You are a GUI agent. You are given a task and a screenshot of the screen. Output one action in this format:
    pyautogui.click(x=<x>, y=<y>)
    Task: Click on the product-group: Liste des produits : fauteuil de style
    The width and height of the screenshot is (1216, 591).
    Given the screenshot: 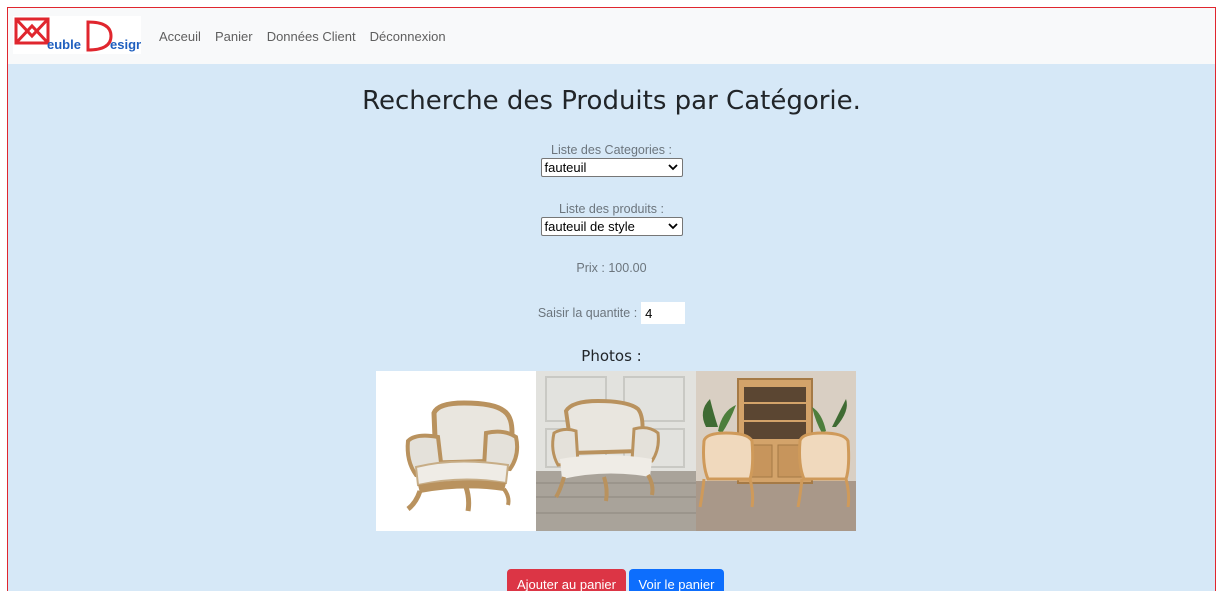 What is the action you would take?
    pyautogui.click(x=611, y=221)
    